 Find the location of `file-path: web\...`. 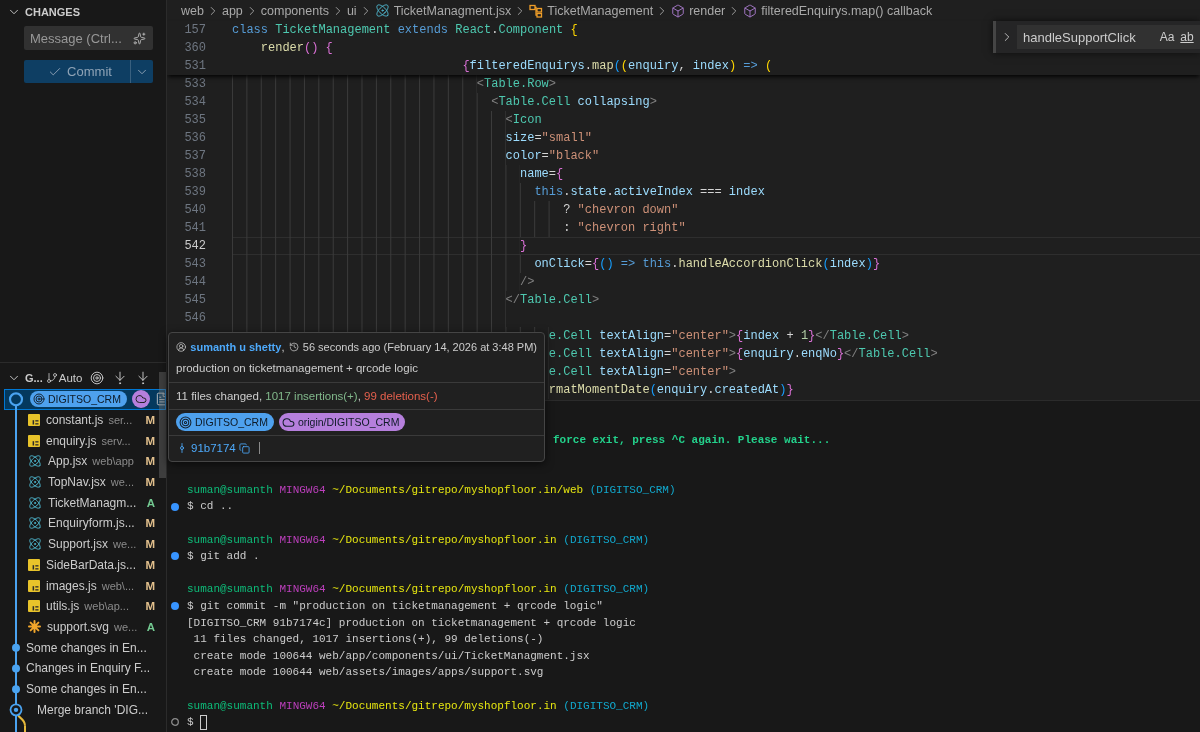

file-path: web\... is located at coordinates (118, 585).